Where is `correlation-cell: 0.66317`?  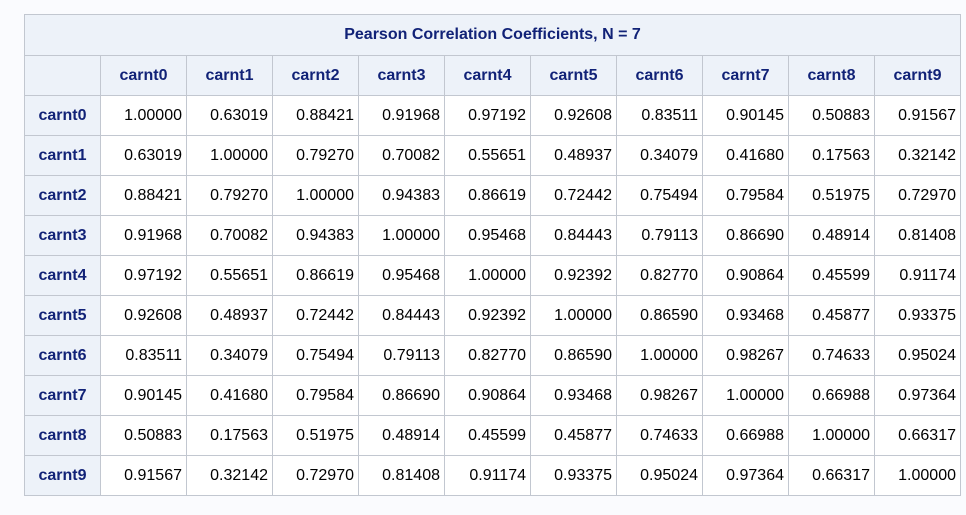
correlation-cell: 0.66317 is located at coordinates (831, 475).